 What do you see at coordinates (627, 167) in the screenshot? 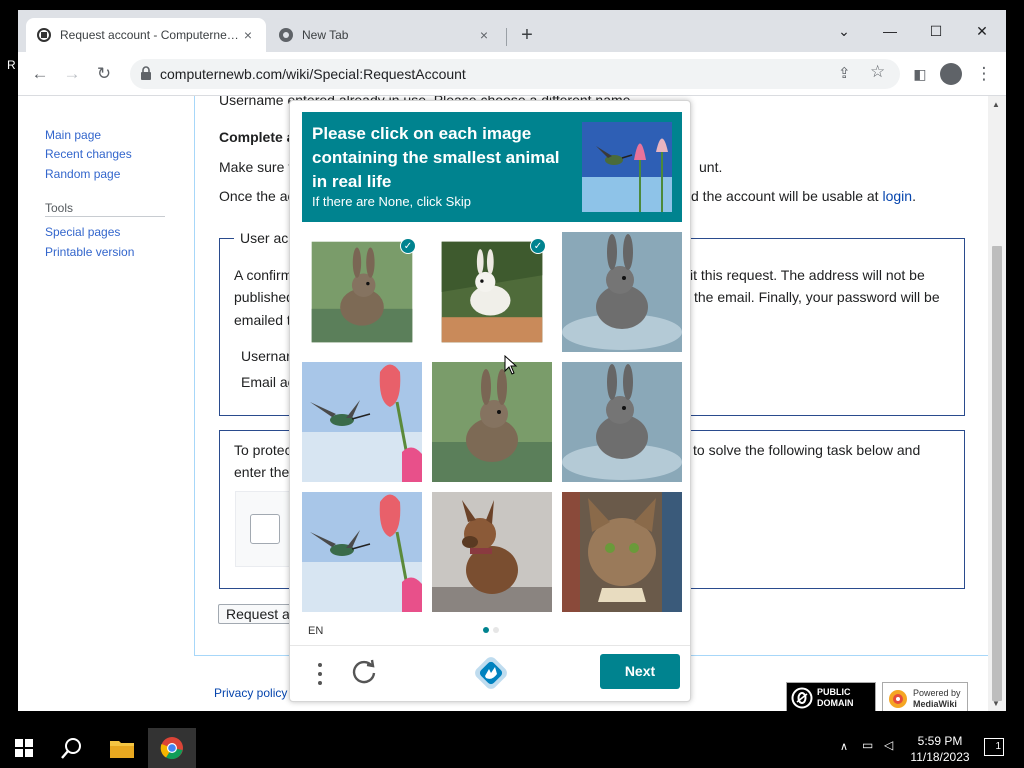
I see `hummingbird-flower-example-icon` at bounding box center [627, 167].